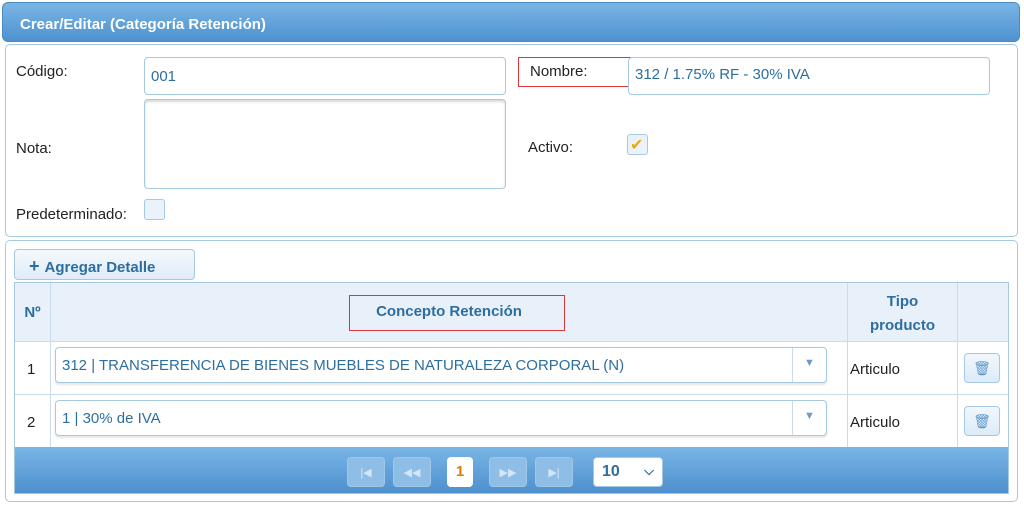  I want to click on column-header-num: Nº, so click(33, 312).